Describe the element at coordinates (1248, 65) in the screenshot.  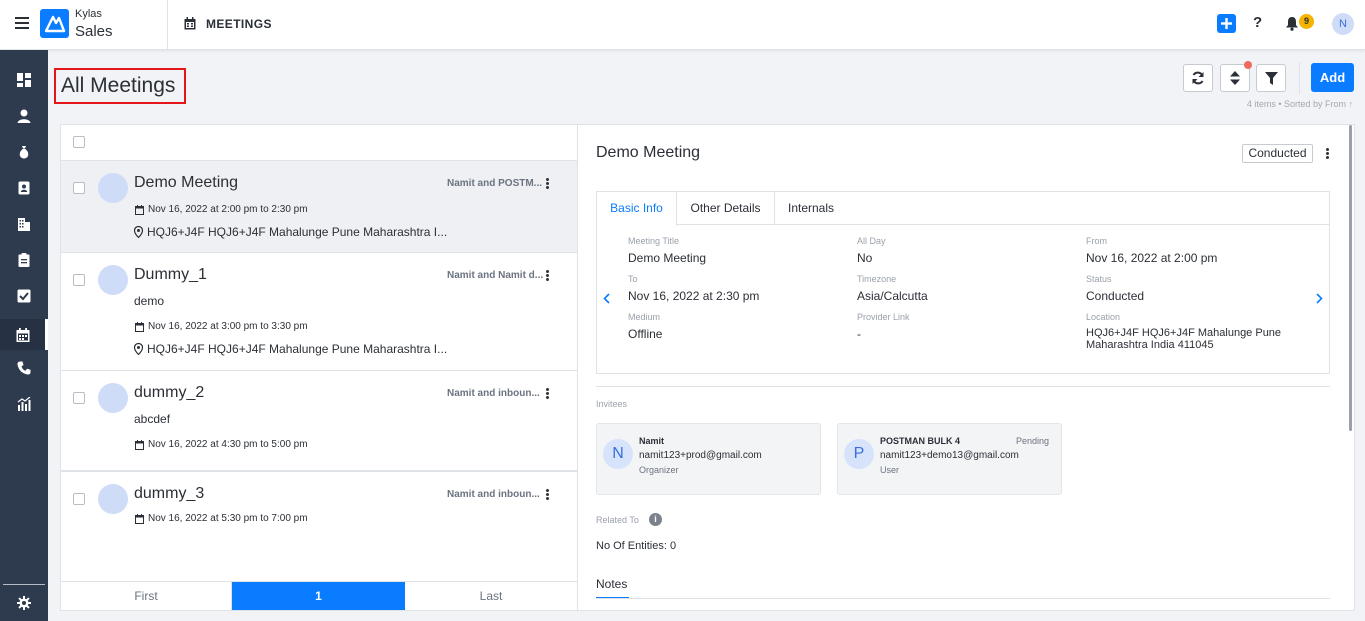
I see `sort-indicator-dot` at that location.